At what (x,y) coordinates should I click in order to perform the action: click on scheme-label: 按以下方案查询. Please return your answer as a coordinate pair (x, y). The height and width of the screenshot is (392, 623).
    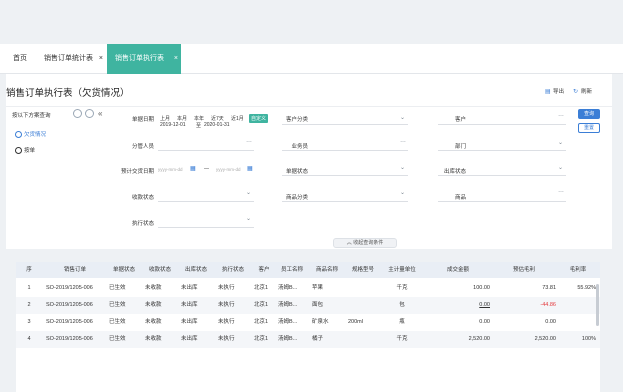
    Looking at the image, I should click on (31, 116).